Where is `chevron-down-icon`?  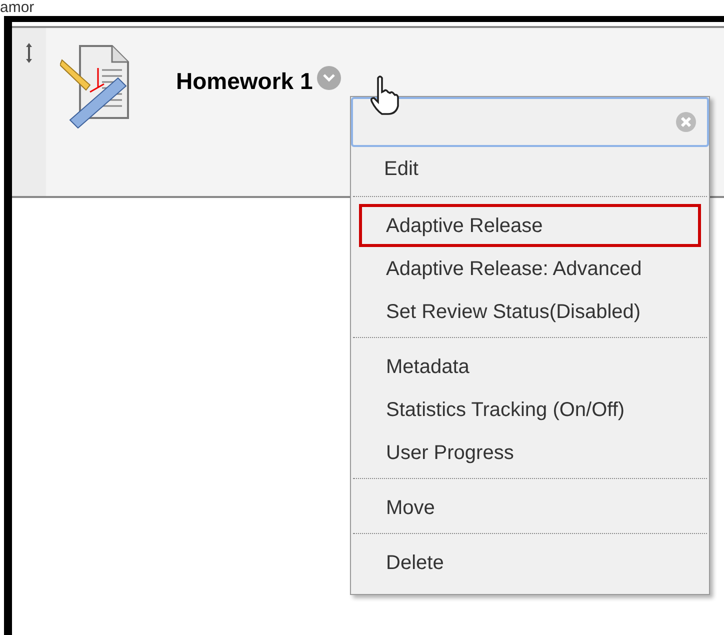
chevron-down-icon is located at coordinates (328, 78).